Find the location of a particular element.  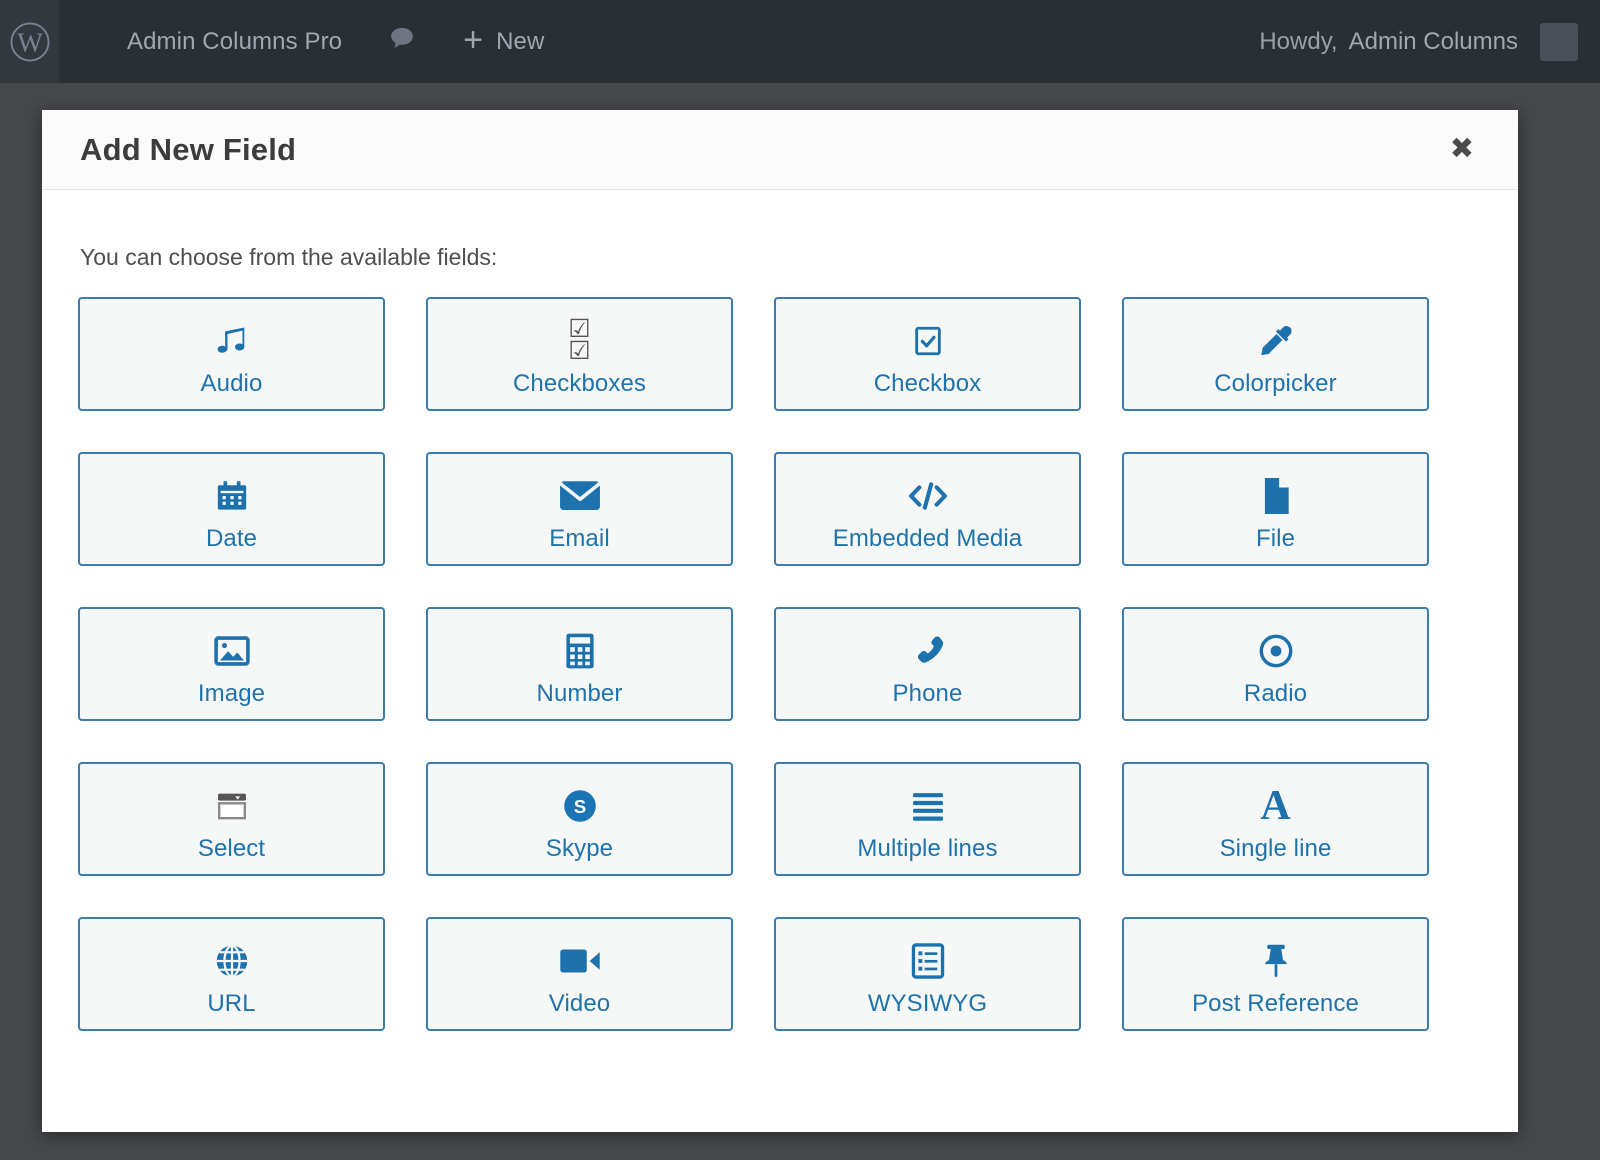

field-label: Audio is located at coordinates (231, 383).